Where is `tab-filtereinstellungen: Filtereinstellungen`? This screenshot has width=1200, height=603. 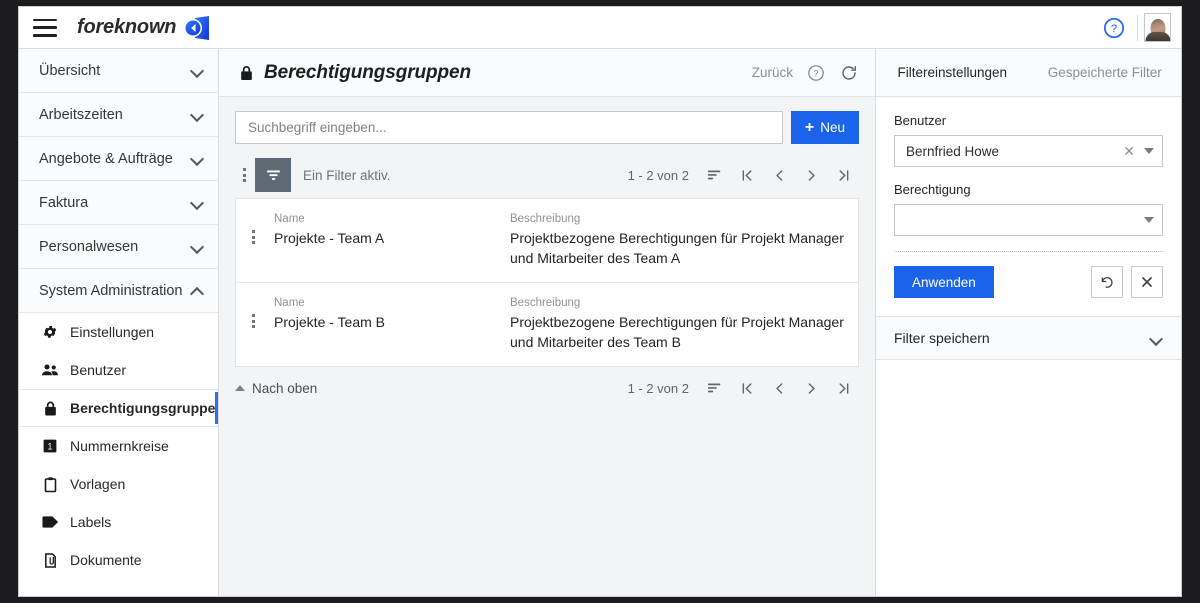 tab-filtereinstellungen: Filtereinstellungen is located at coordinates (952, 72).